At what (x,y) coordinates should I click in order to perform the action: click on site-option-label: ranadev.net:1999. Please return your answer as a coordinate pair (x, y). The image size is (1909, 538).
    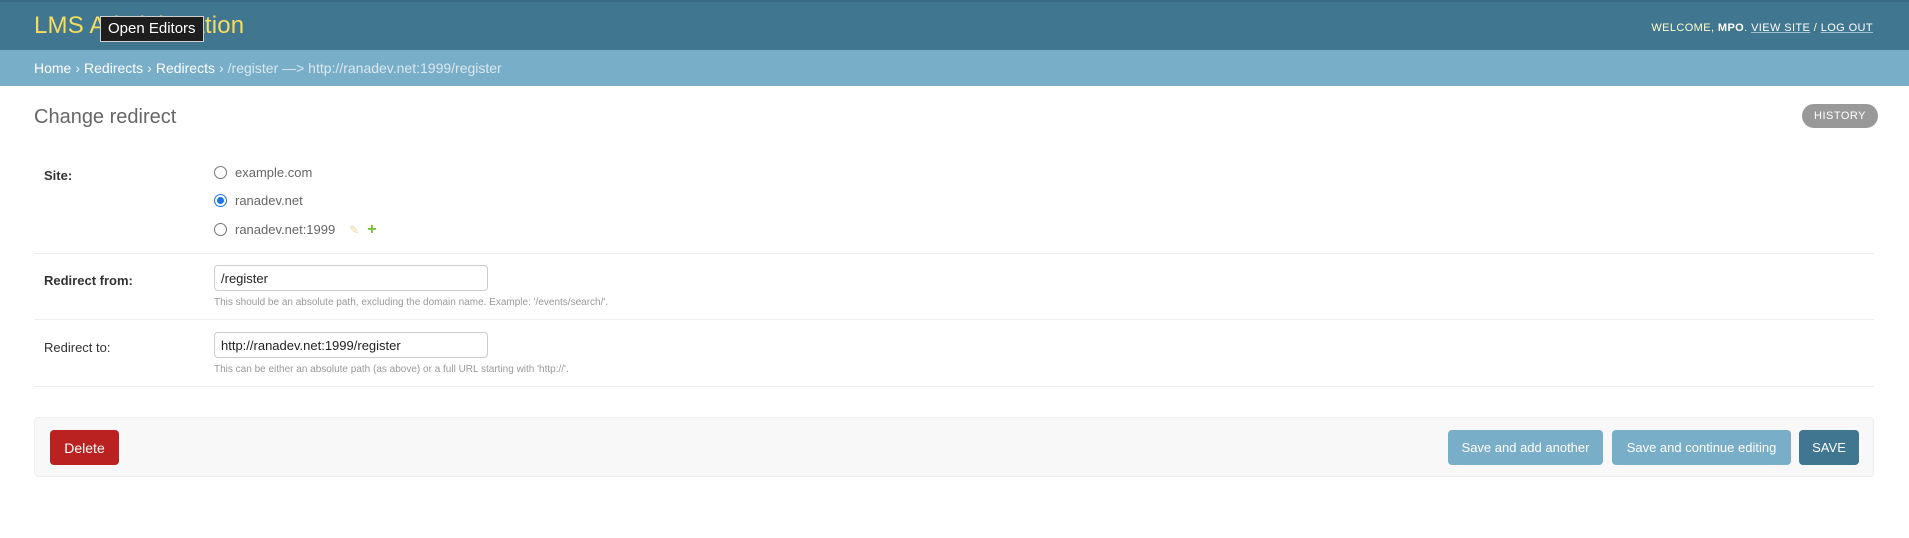
    Looking at the image, I should click on (285, 229).